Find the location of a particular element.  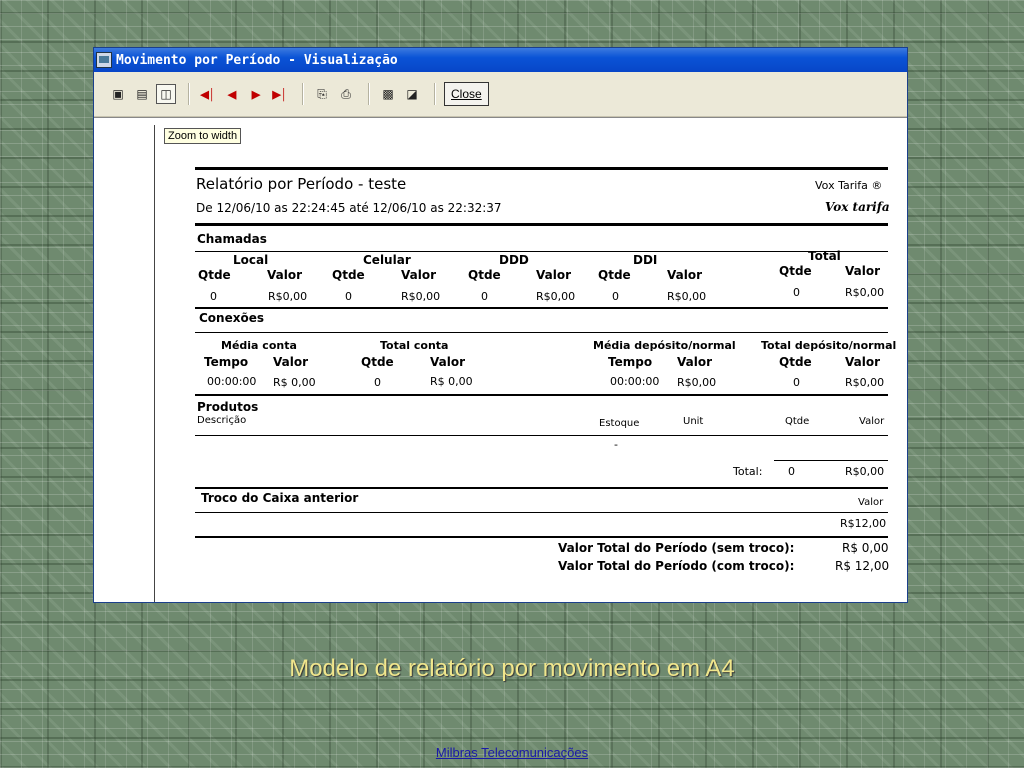

value-celular-qtde: 0 is located at coordinates (348, 296).